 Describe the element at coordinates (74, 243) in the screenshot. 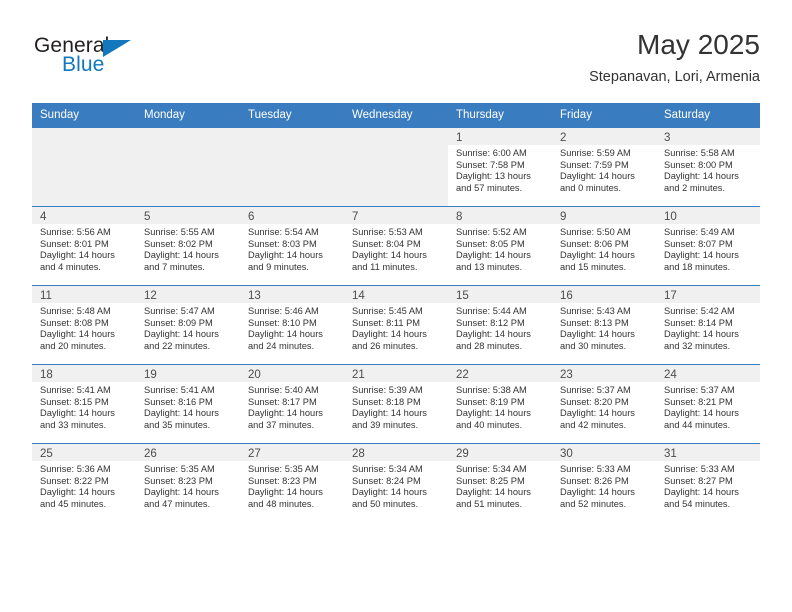

I see `day-sunset-text: Sunset: 8:01 PM` at that location.